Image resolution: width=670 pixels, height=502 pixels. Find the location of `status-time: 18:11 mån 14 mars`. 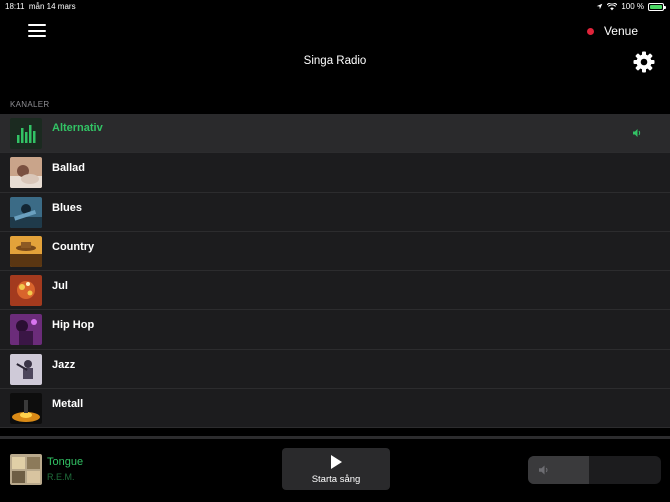

status-time: 18:11 mån 14 mars is located at coordinates (40, 6).